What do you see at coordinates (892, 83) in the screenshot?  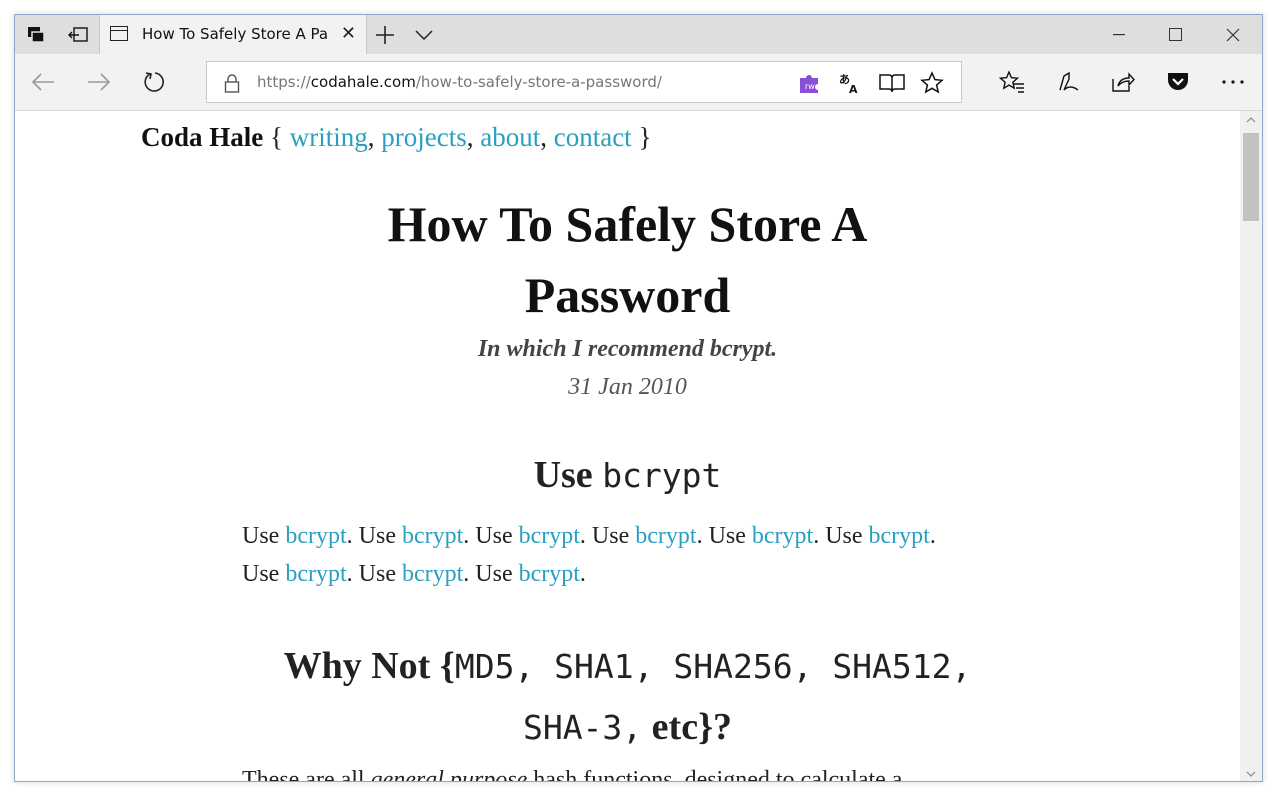 I see `reading-view-icon` at bounding box center [892, 83].